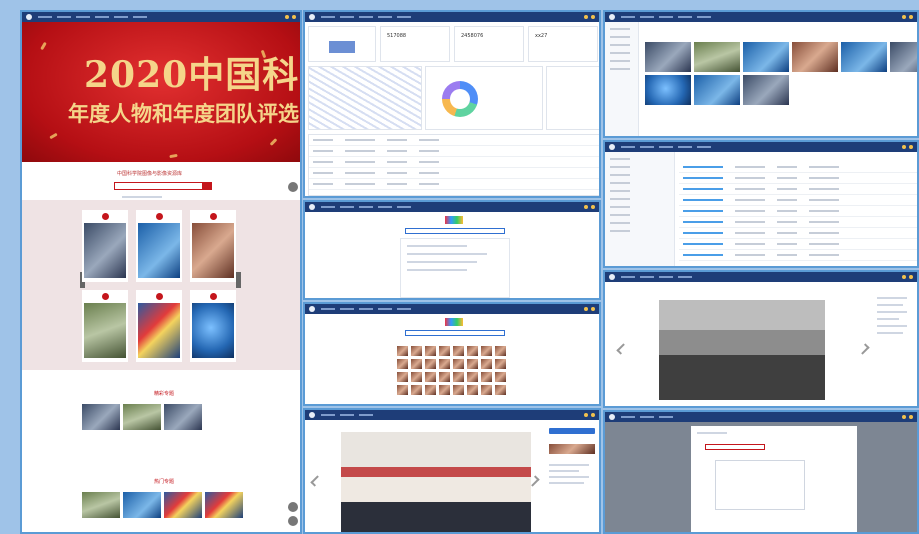 This screenshot has width=919, height=534. Describe the element at coordinates (164, 394) in the screenshot. I see `section-title-featured: 精彩专题` at that location.